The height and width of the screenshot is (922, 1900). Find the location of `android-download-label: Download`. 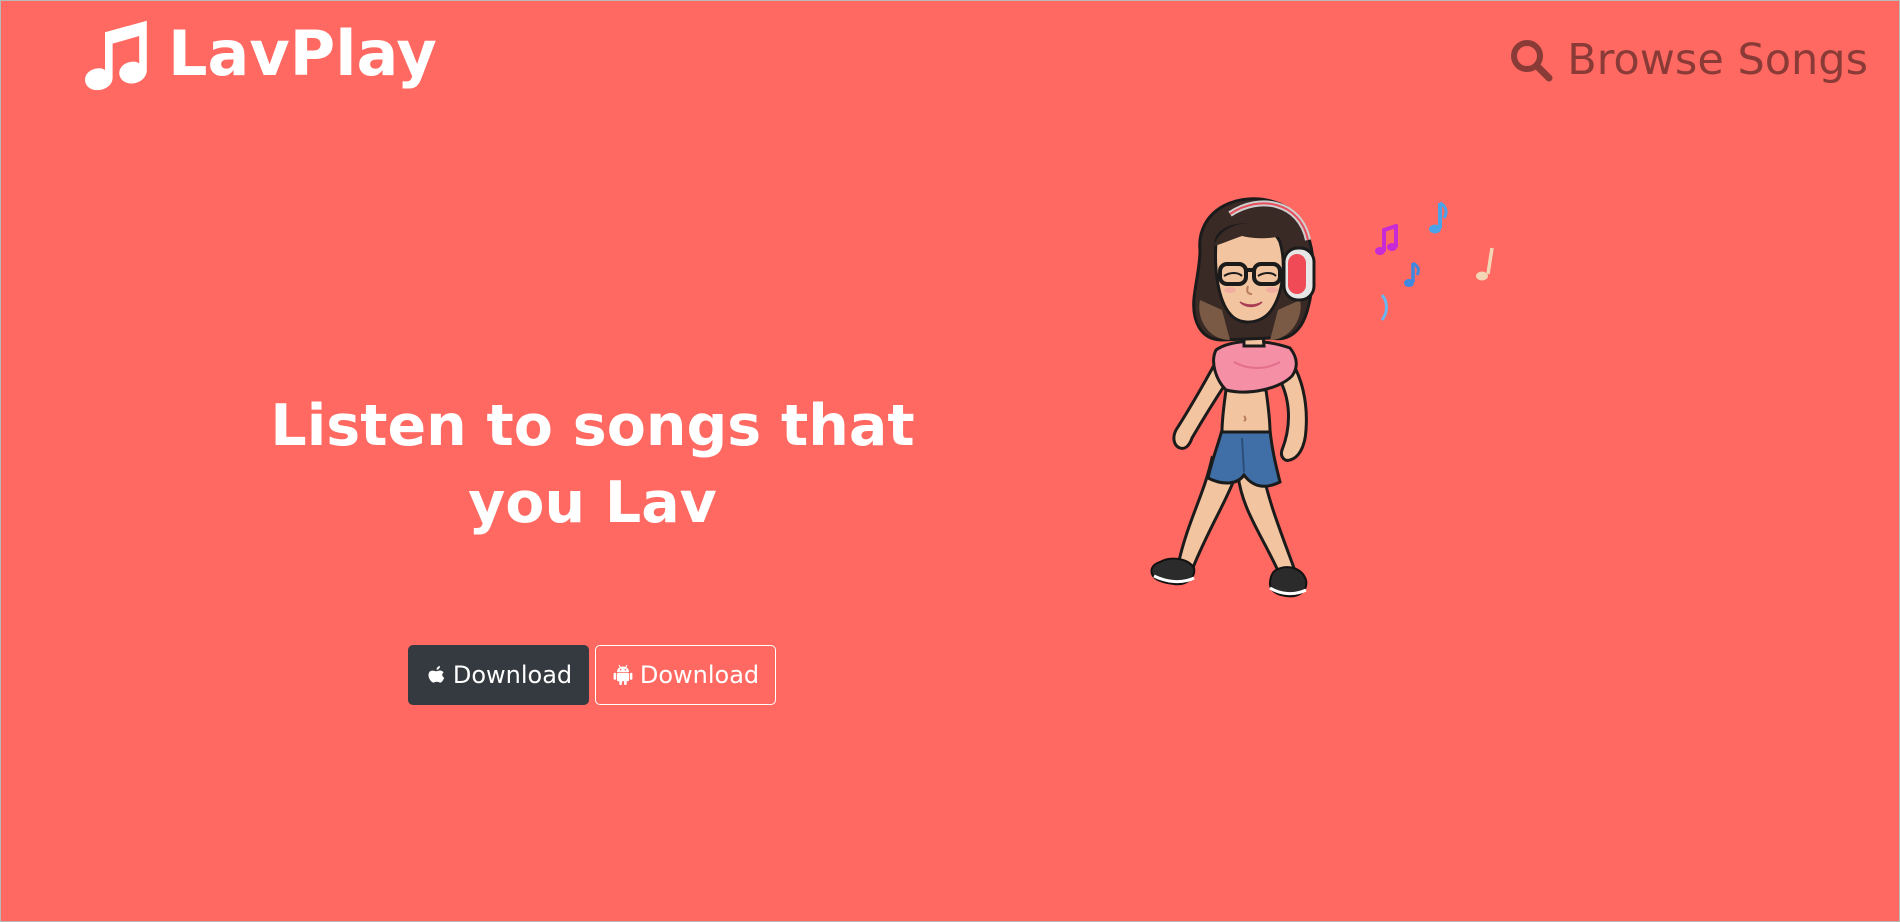

android-download-label: Download is located at coordinates (699, 675).